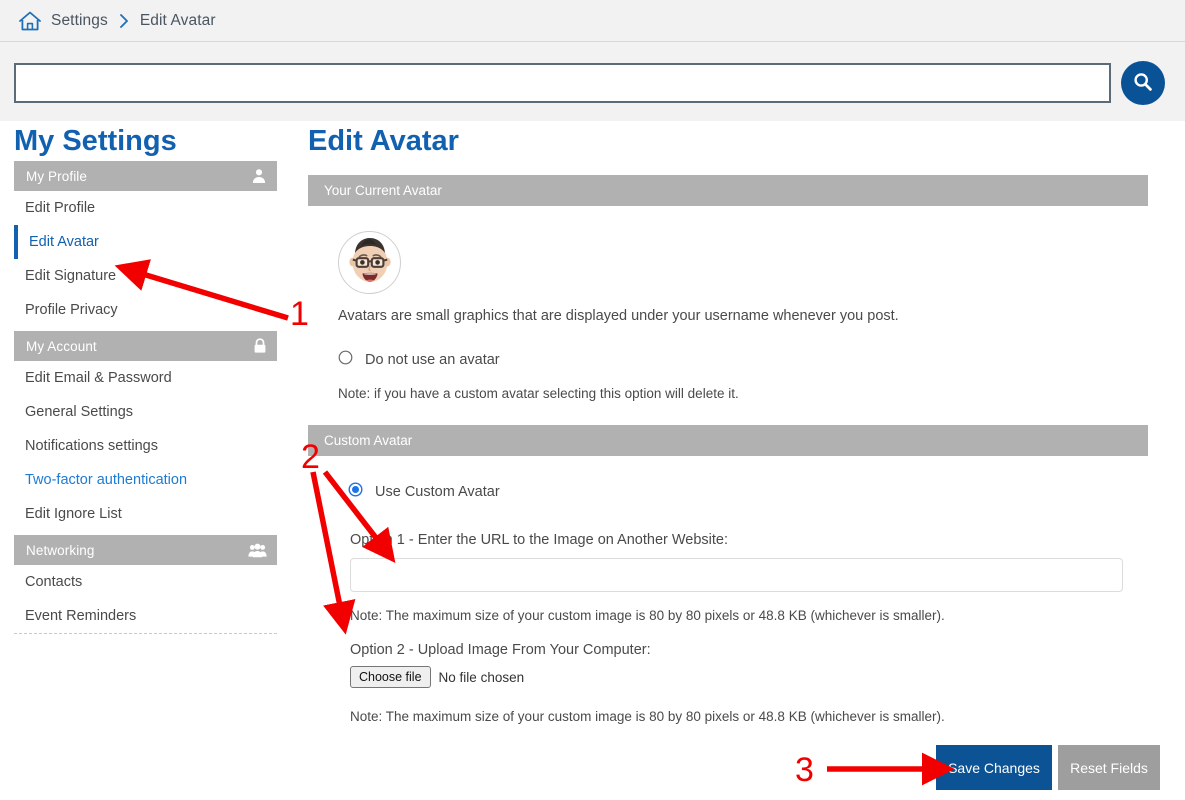 The width and height of the screenshot is (1185, 800). I want to click on sidebar-item-label: Edit Email & Password, so click(98, 378).